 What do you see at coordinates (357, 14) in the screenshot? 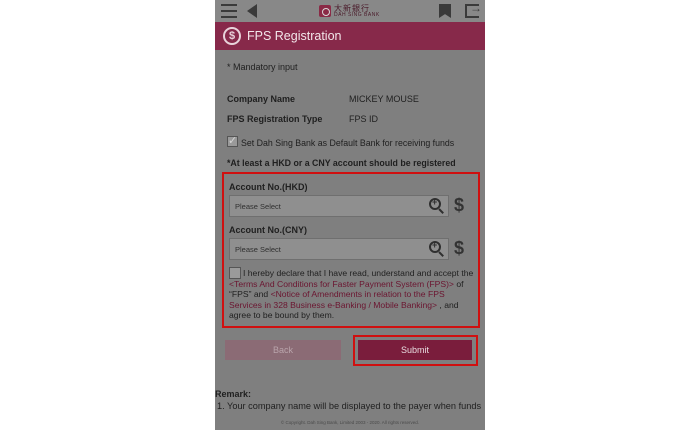
I see `logo-english: DAH SING BANK` at bounding box center [357, 14].